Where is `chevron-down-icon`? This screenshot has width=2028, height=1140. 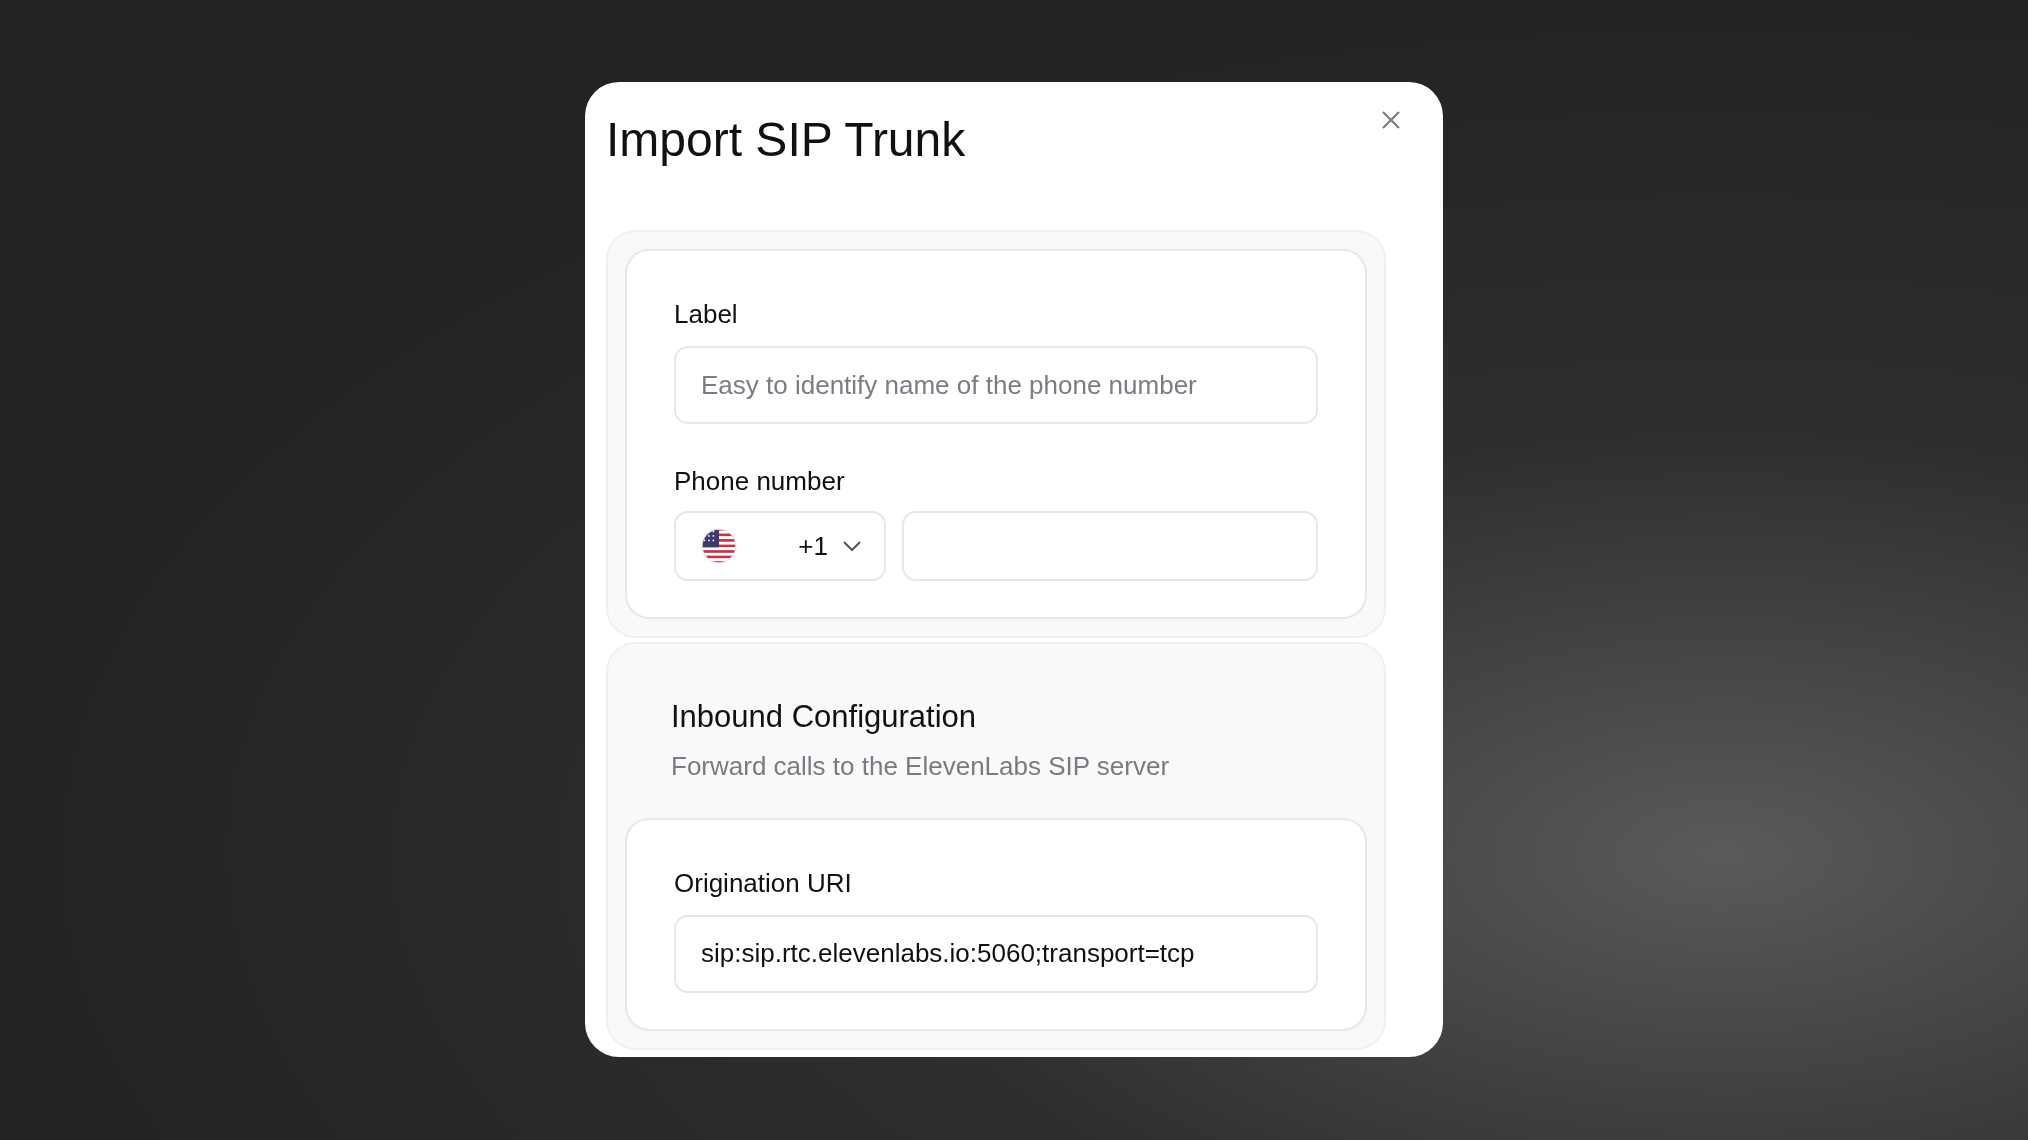
chevron-down-icon is located at coordinates (852, 546).